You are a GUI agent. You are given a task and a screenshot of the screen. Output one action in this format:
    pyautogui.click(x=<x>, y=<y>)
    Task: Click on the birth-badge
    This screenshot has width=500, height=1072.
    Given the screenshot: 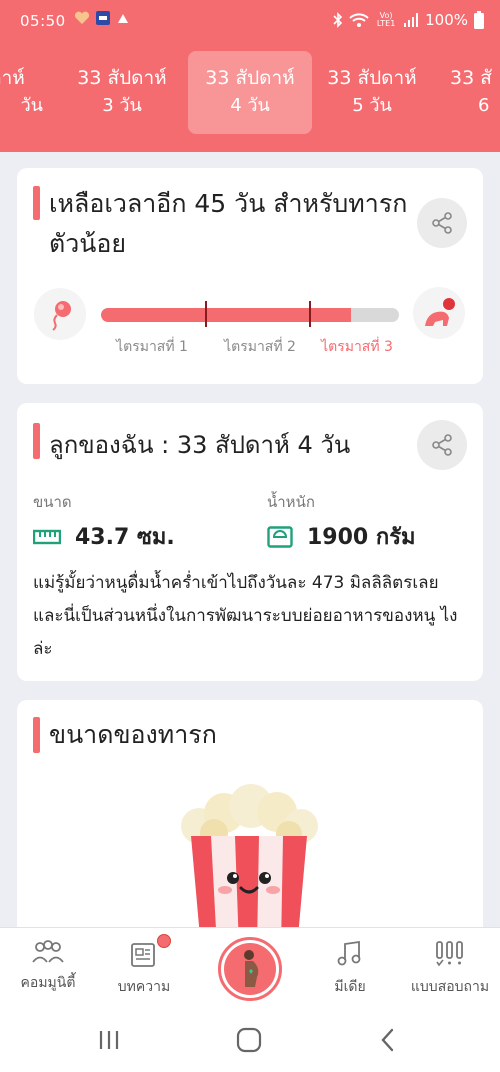 What is the action you would take?
    pyautogui.click(x=439, y=313)
    